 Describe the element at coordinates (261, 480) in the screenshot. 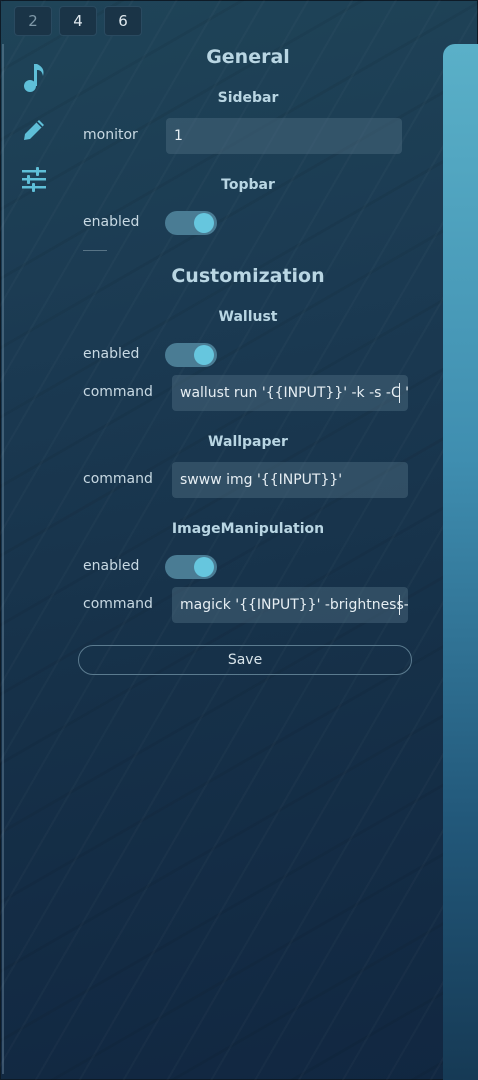

I see `wallpaper-command-value: swww img '{{INPUT}}'` at that location.